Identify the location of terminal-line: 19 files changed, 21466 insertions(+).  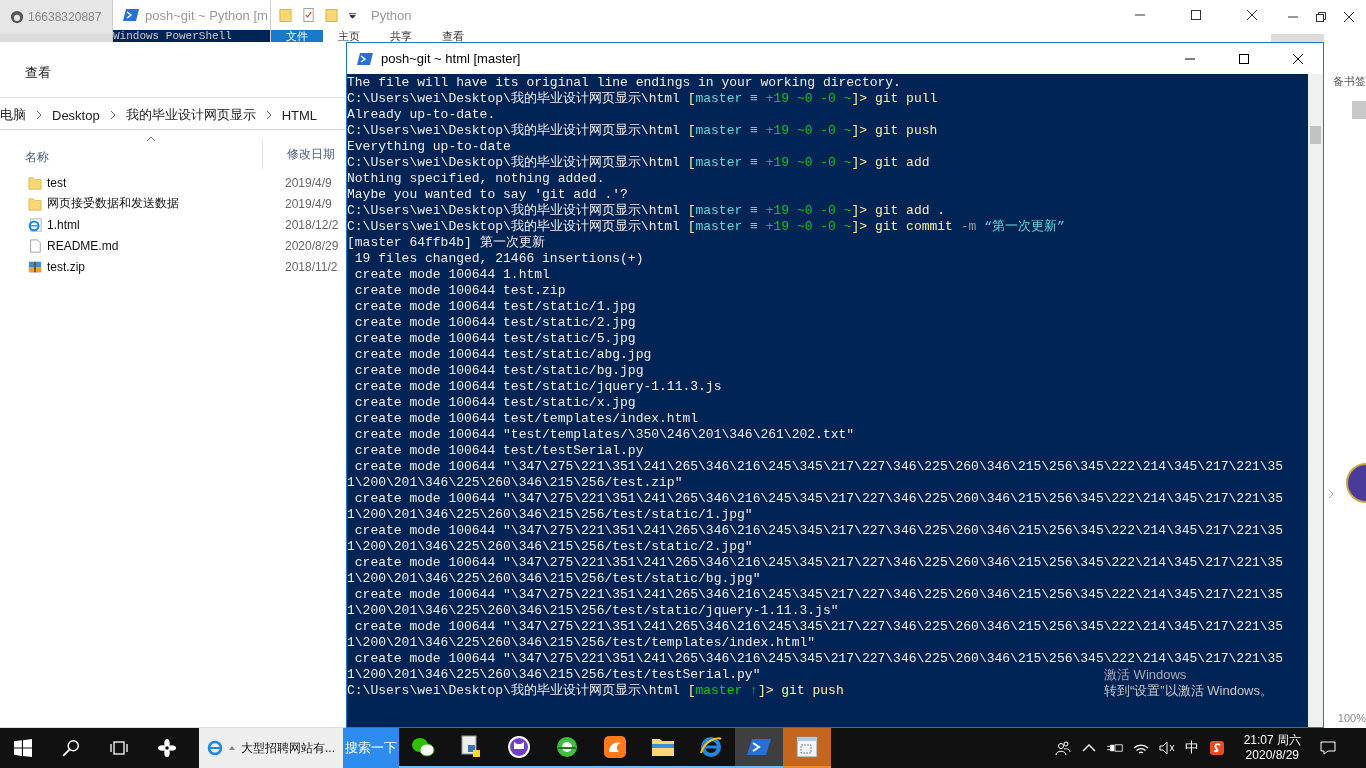
(498, 259).